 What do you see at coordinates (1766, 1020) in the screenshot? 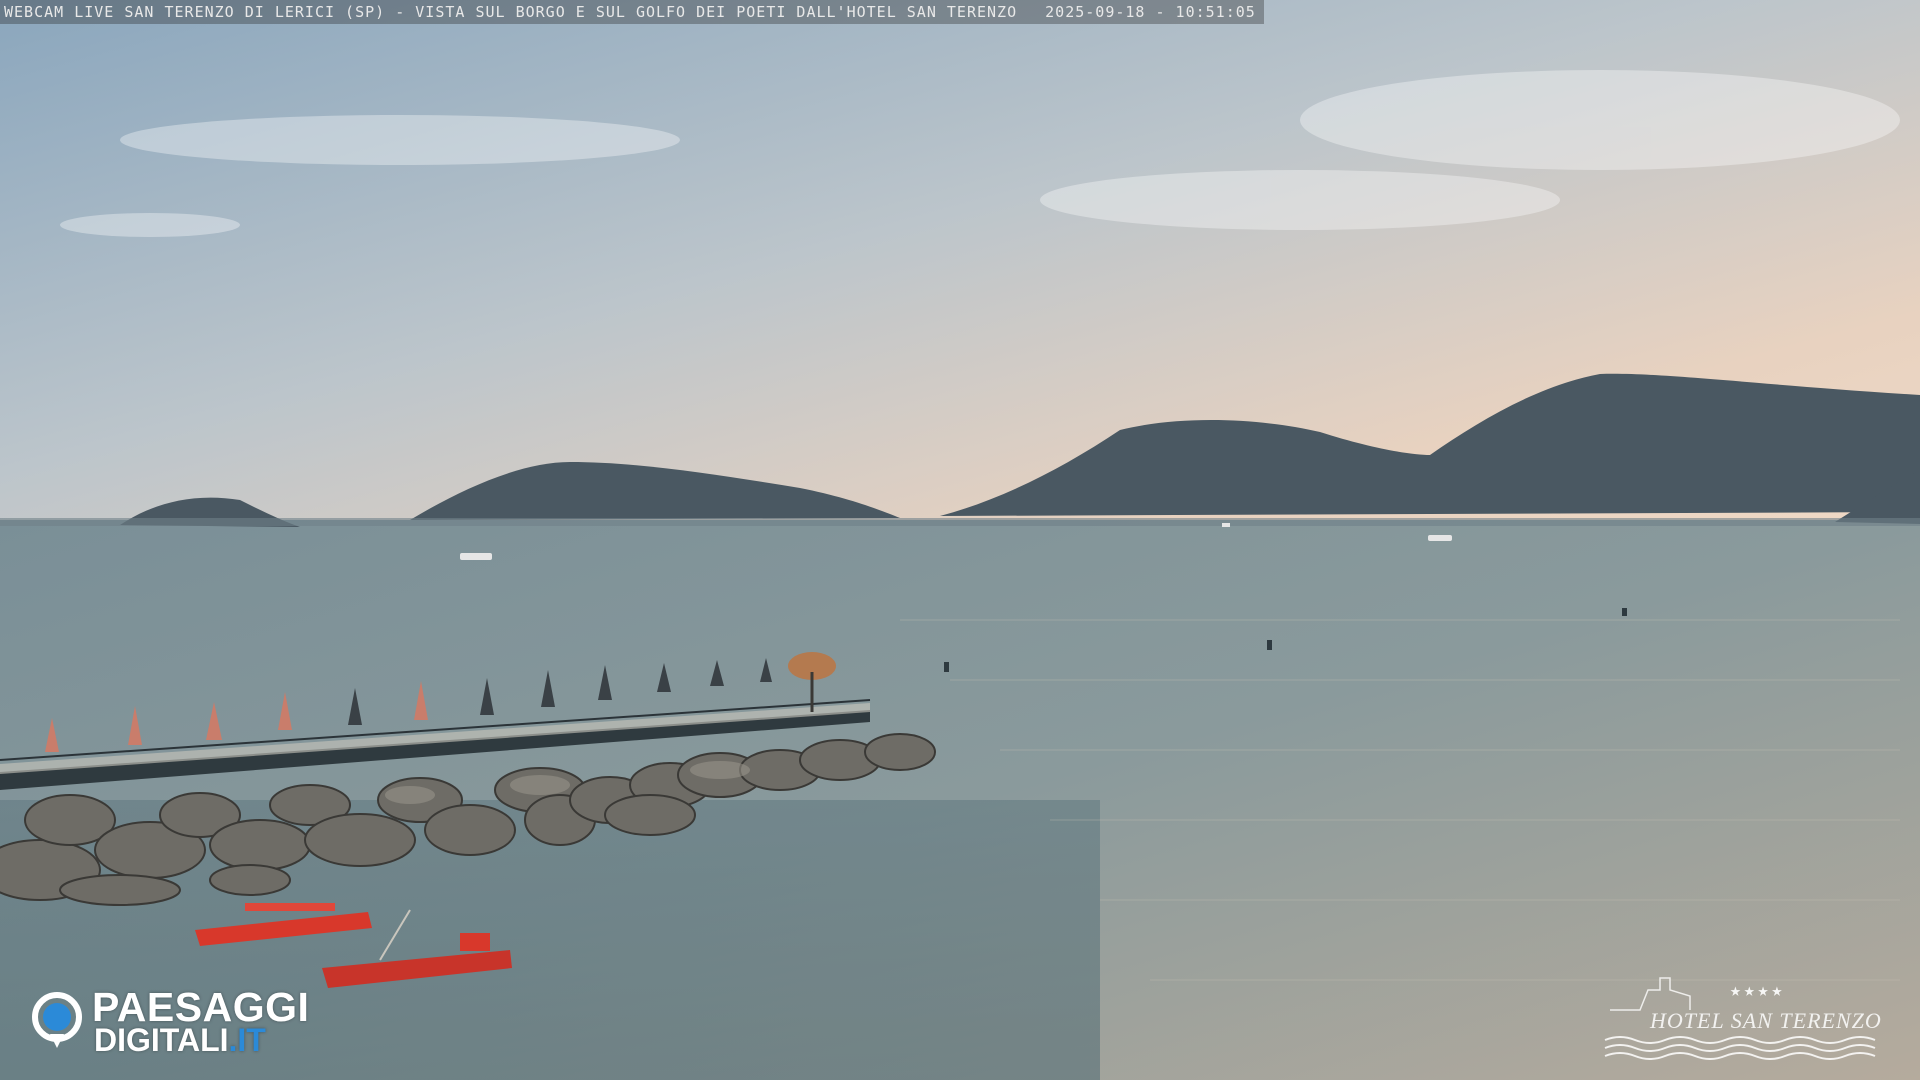
I see `hotel-name: HOTEL SAN TERENZO` at bounding box center [1766, 1020].